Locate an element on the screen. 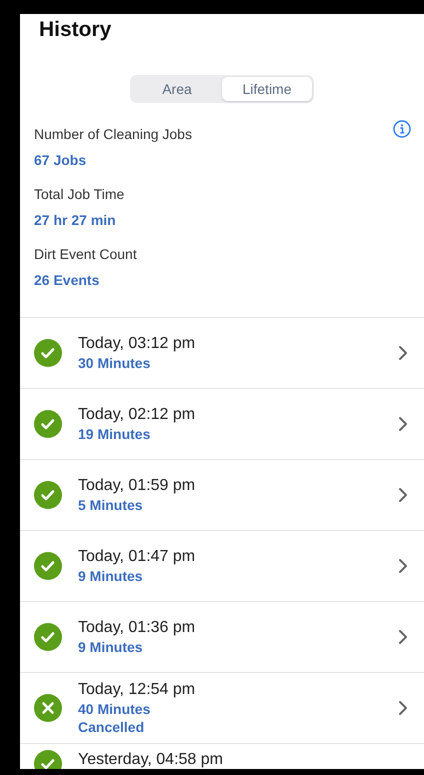 The height and width of the screenshot is (775, 424). job-time: Yesterday, 04:58 pm is located at coordinates (151, 759).